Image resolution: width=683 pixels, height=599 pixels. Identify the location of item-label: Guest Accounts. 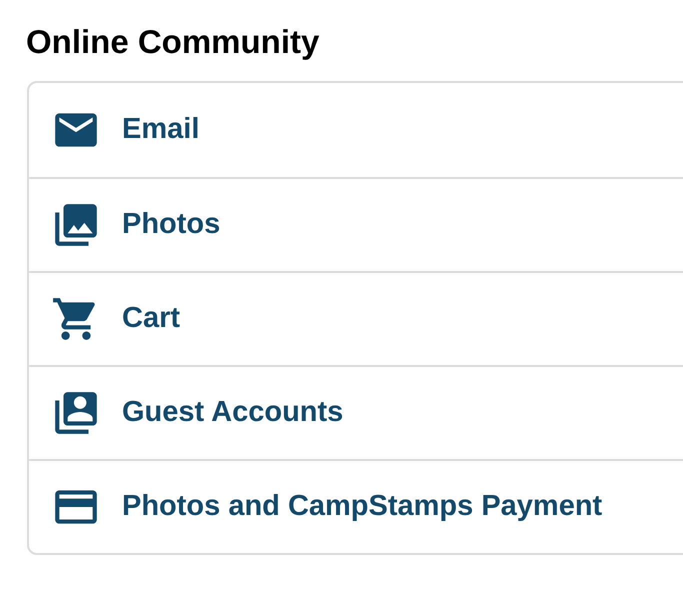
(233, 412).